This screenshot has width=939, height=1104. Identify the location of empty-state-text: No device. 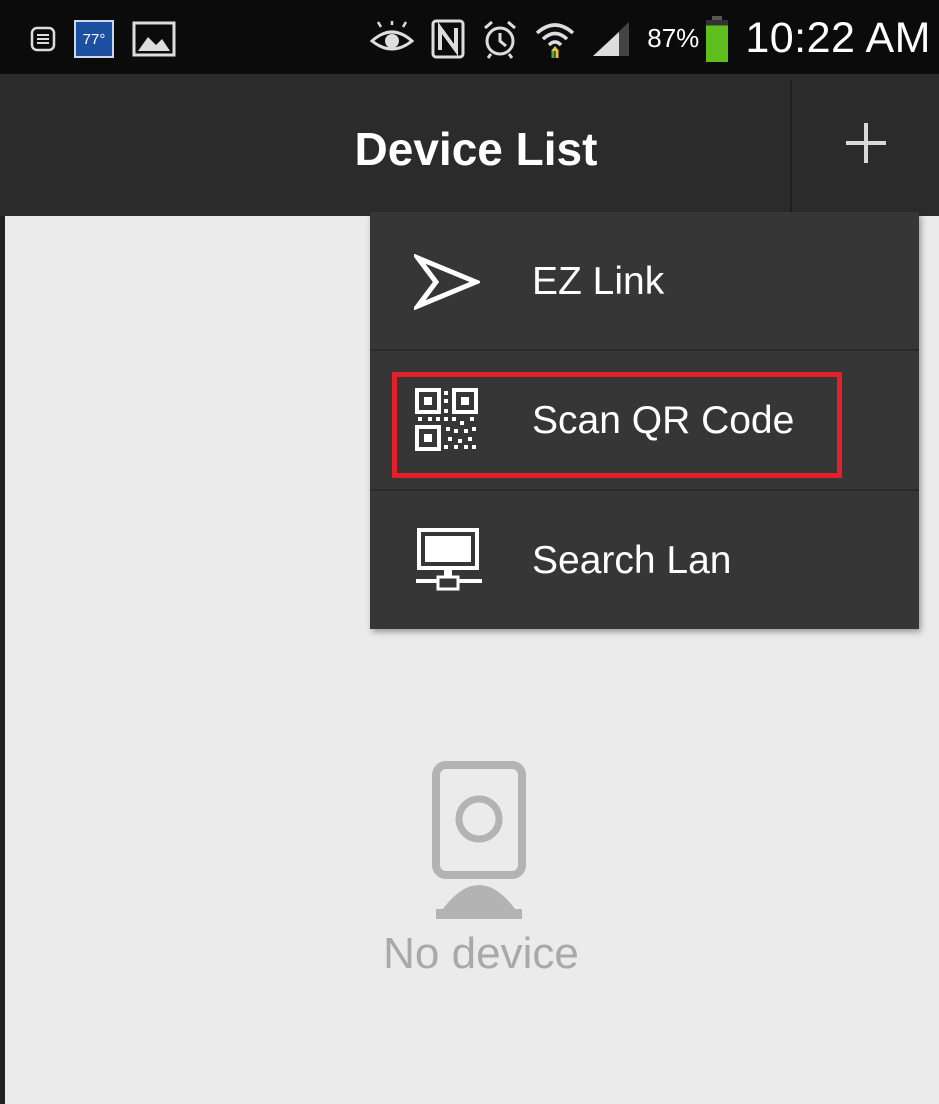
(481, 953).